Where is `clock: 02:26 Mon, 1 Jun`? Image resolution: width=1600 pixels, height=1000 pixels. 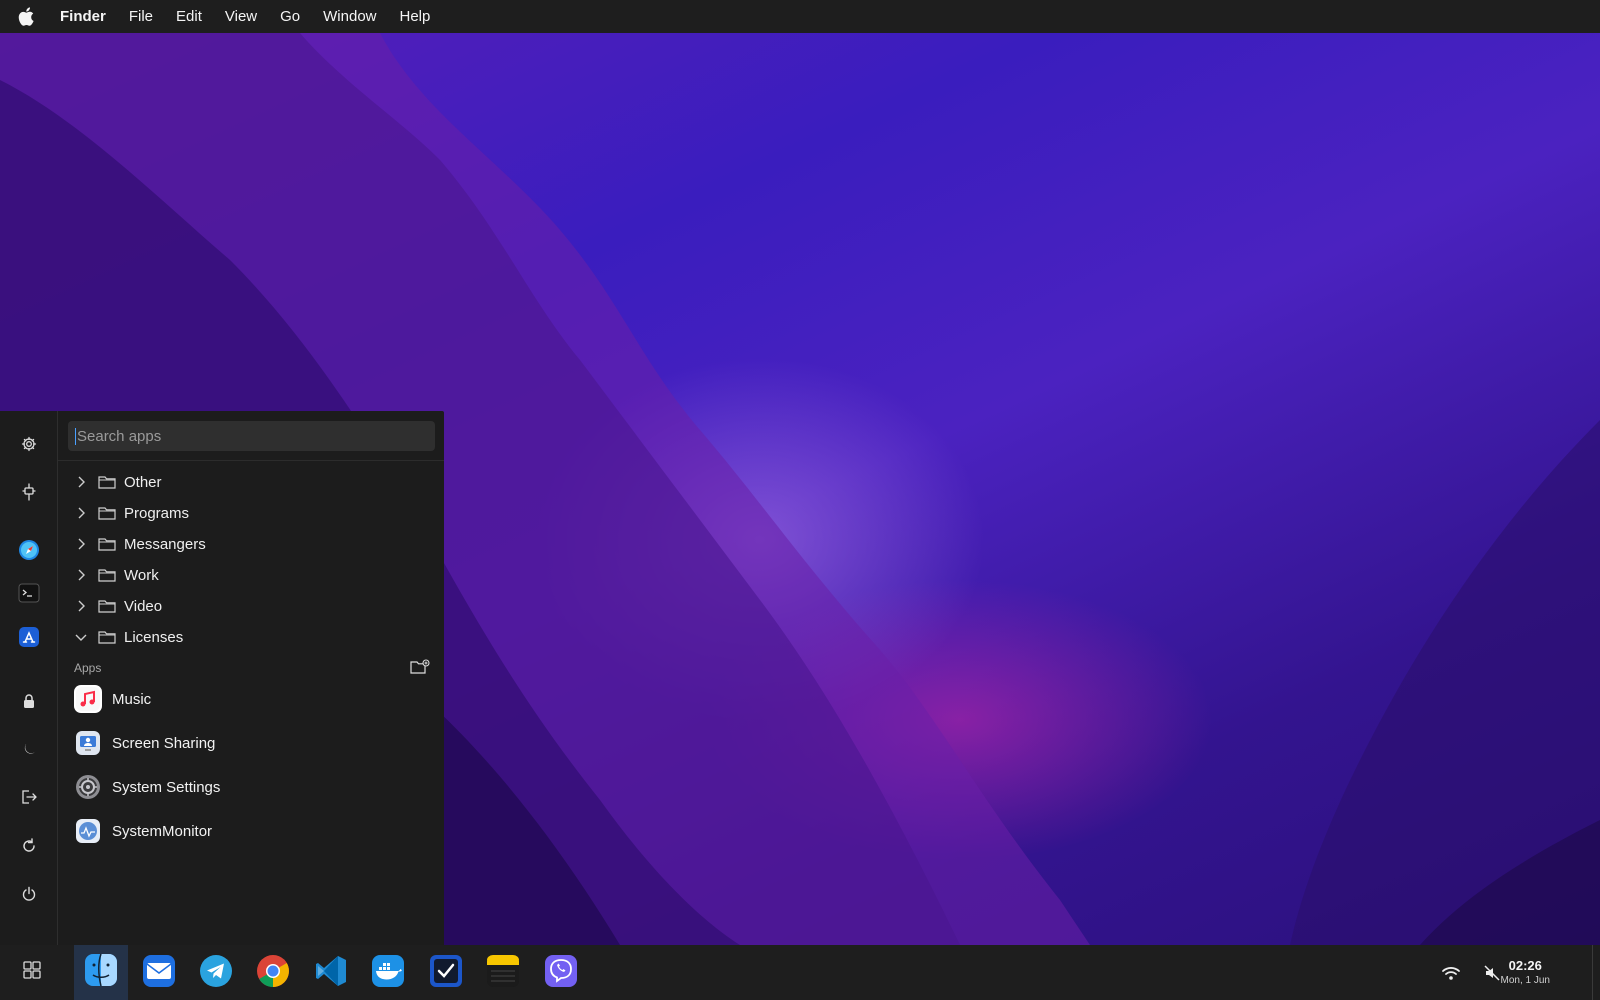 clock: 02:26 Mon, 1 Jun is located at coordinates (1525, 972).